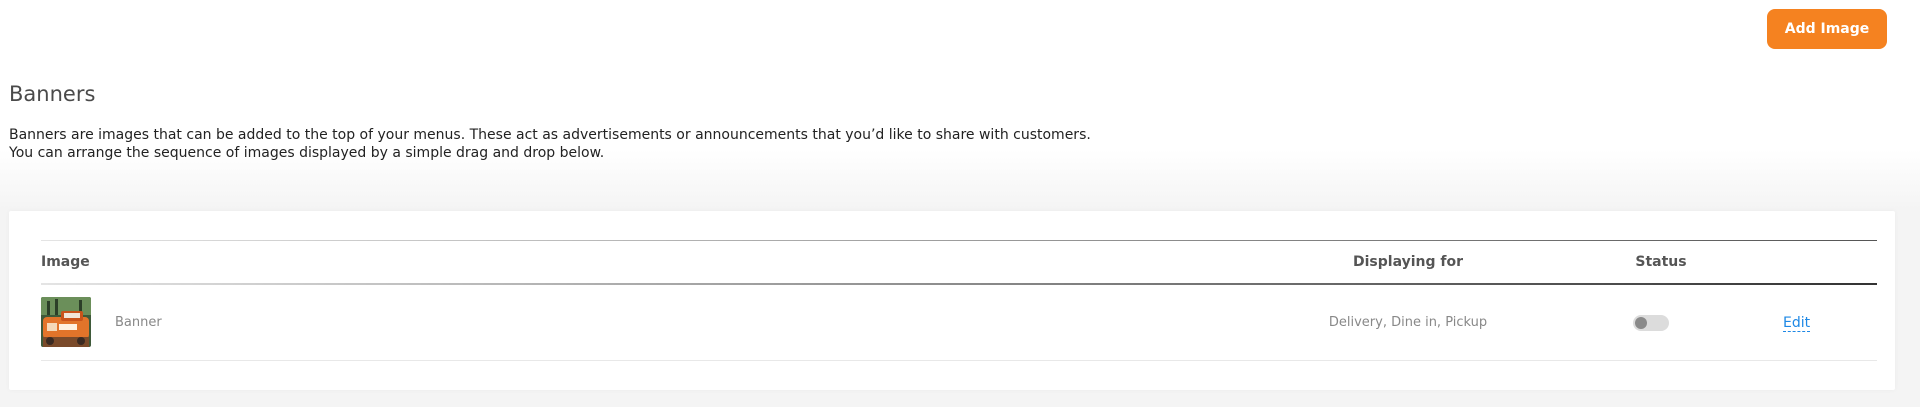 The width and height of the screenshot is (1920, 407). I want to click on edit-link: Edit, so click(1797, 323).